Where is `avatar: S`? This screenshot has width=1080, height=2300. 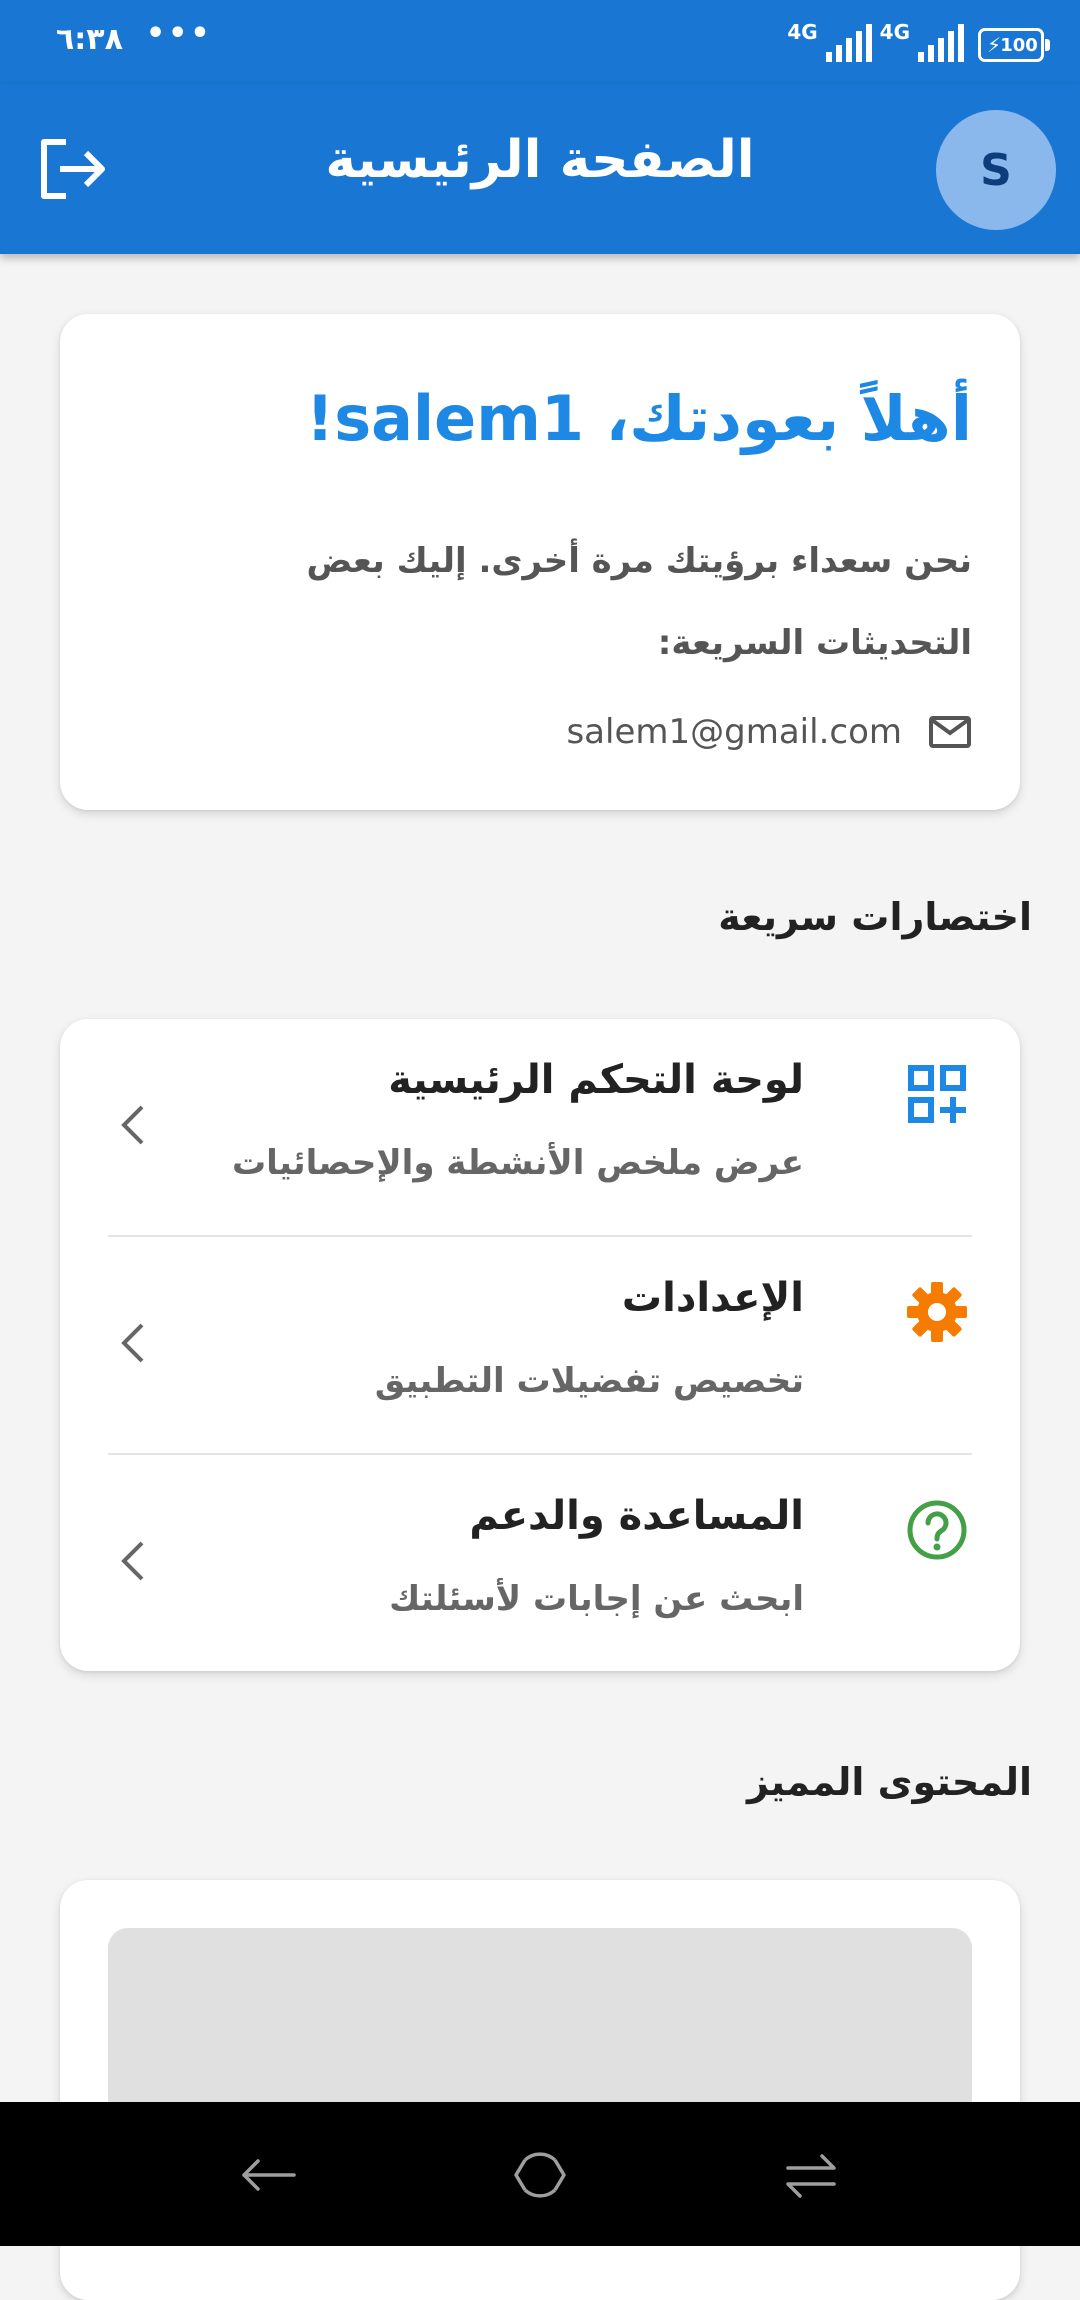
avatar: S is located at coordinates (996, 170).